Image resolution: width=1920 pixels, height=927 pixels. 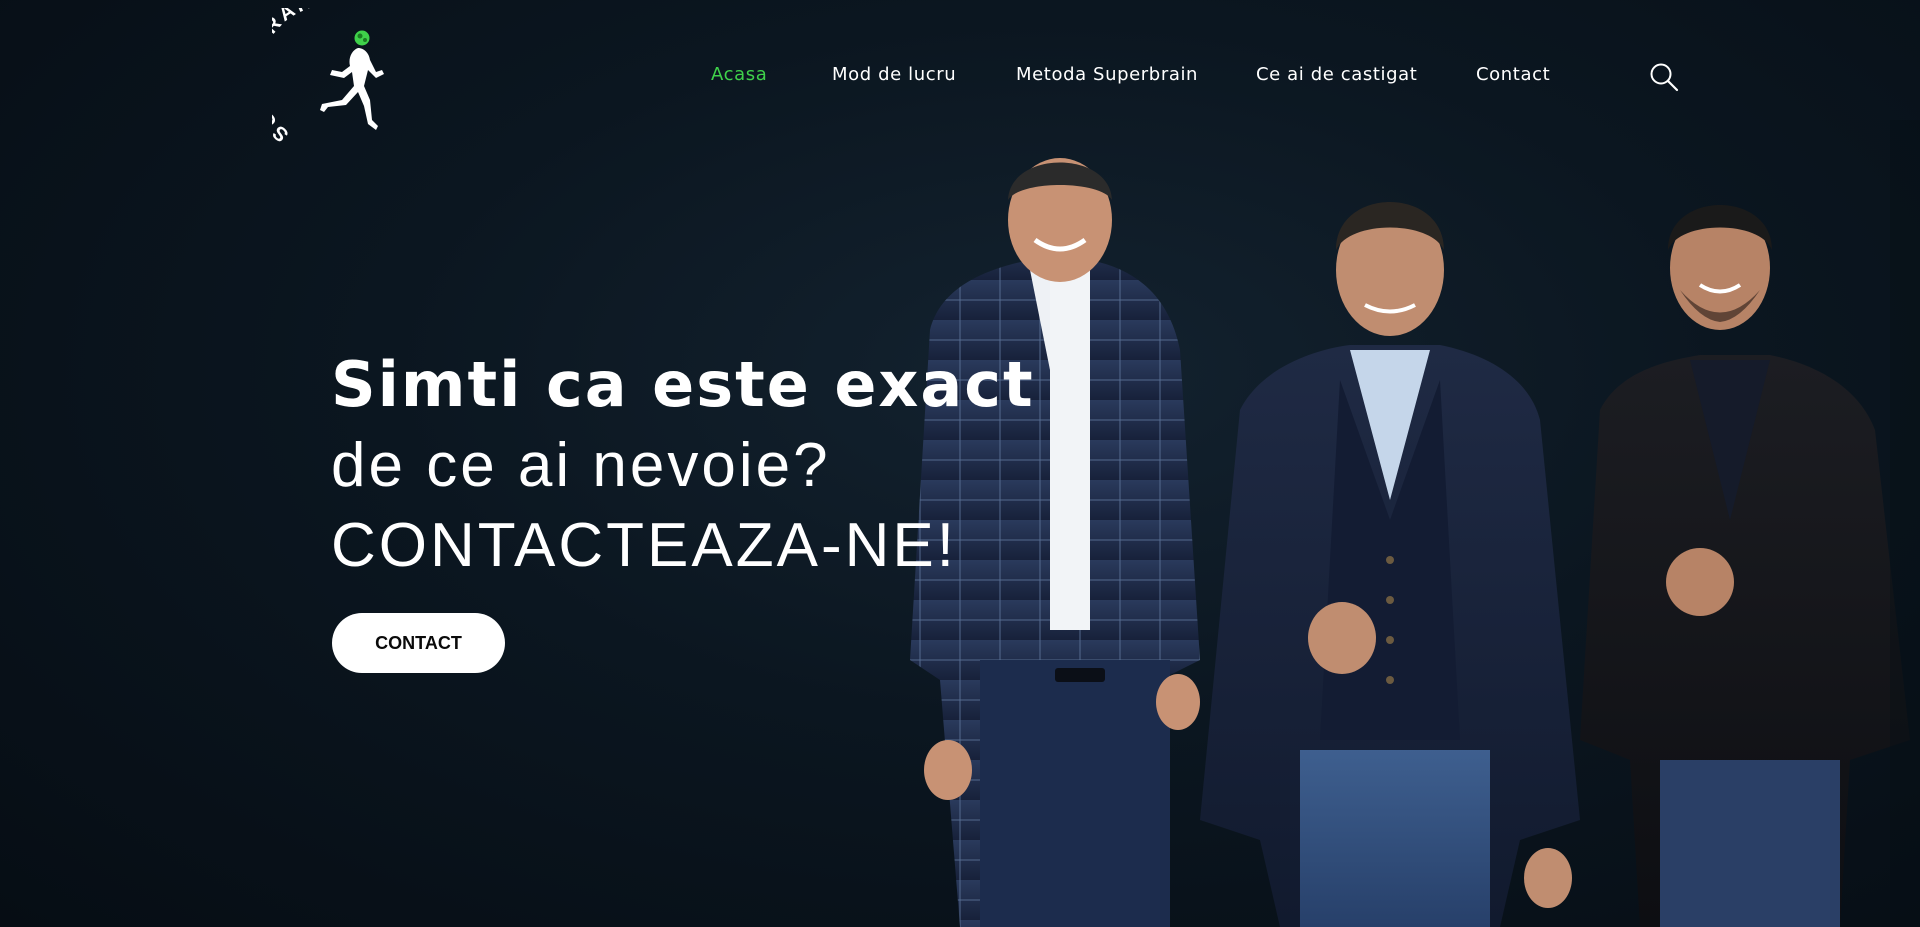 I want to click on nav-item-contact: Contact, so click(x=1513, y=74).